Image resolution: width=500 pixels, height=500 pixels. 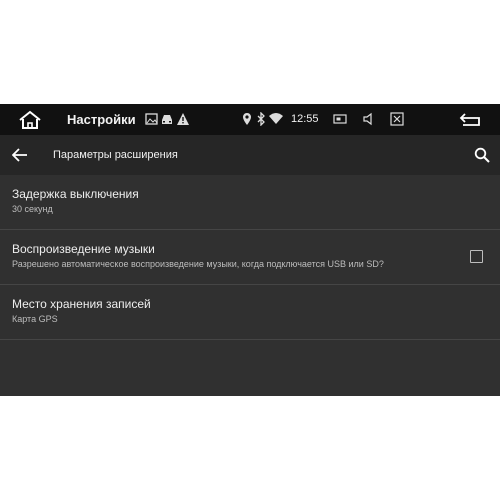 What do you see at coordinates (32, 209) in the screenshot?
I see `setting-subtitle: 30 секунд` at bounding box center [32, 209].